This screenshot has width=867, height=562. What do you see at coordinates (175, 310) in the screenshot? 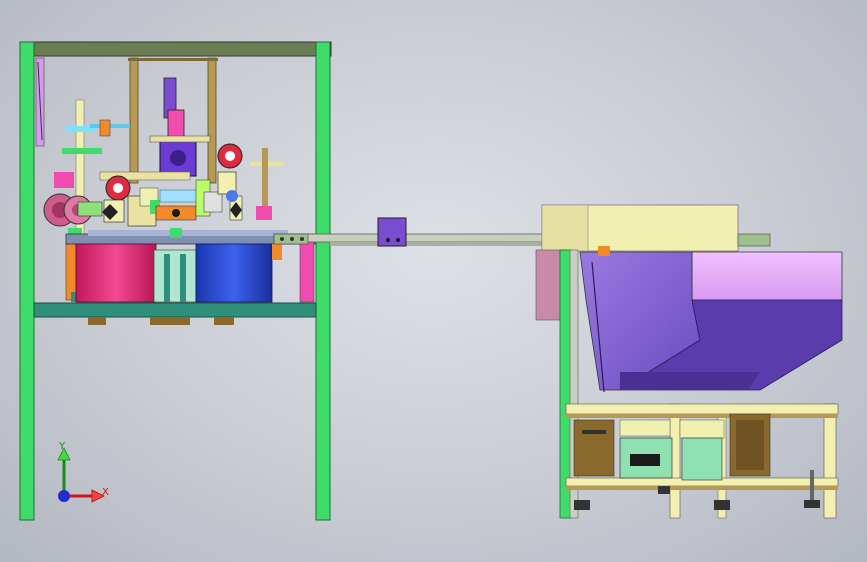
I see `frame-base-plate` at bounding box center [175, 310].